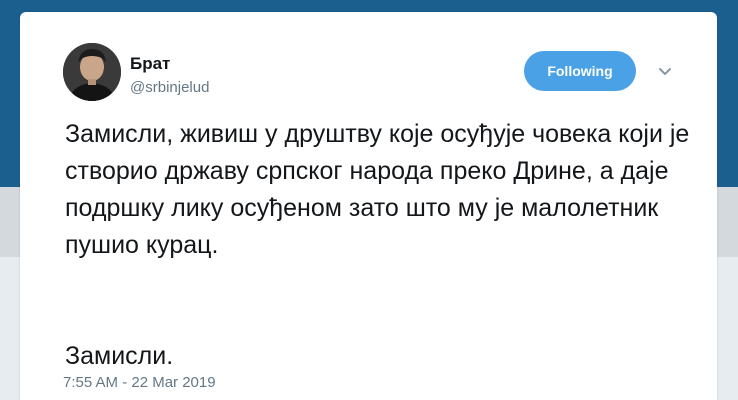 The width and height of the screenshot is (738, 400). I want to click on avatar-image, so click(92, 72).